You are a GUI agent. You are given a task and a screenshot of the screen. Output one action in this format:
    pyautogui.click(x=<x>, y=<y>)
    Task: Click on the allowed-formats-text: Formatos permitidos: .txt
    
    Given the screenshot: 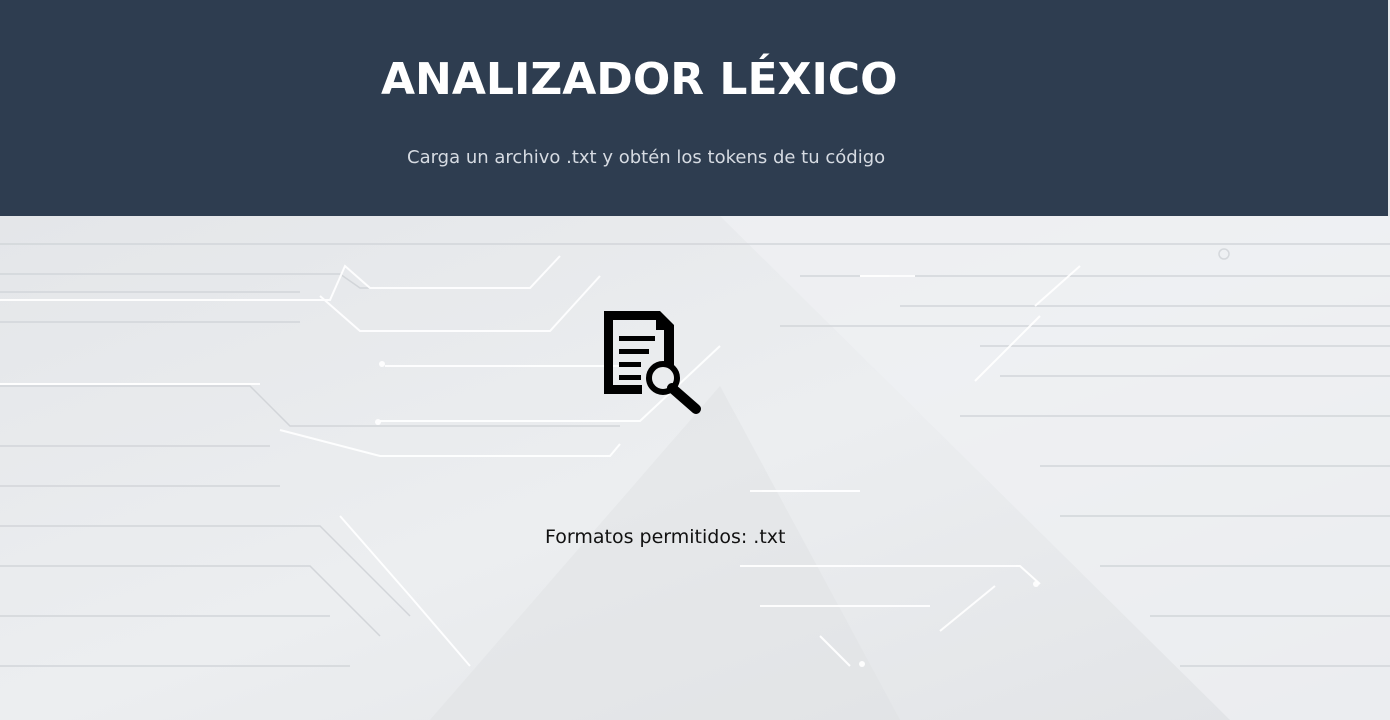 What is the action you would take?
    pyautogui.click(x=665, y=537)
    